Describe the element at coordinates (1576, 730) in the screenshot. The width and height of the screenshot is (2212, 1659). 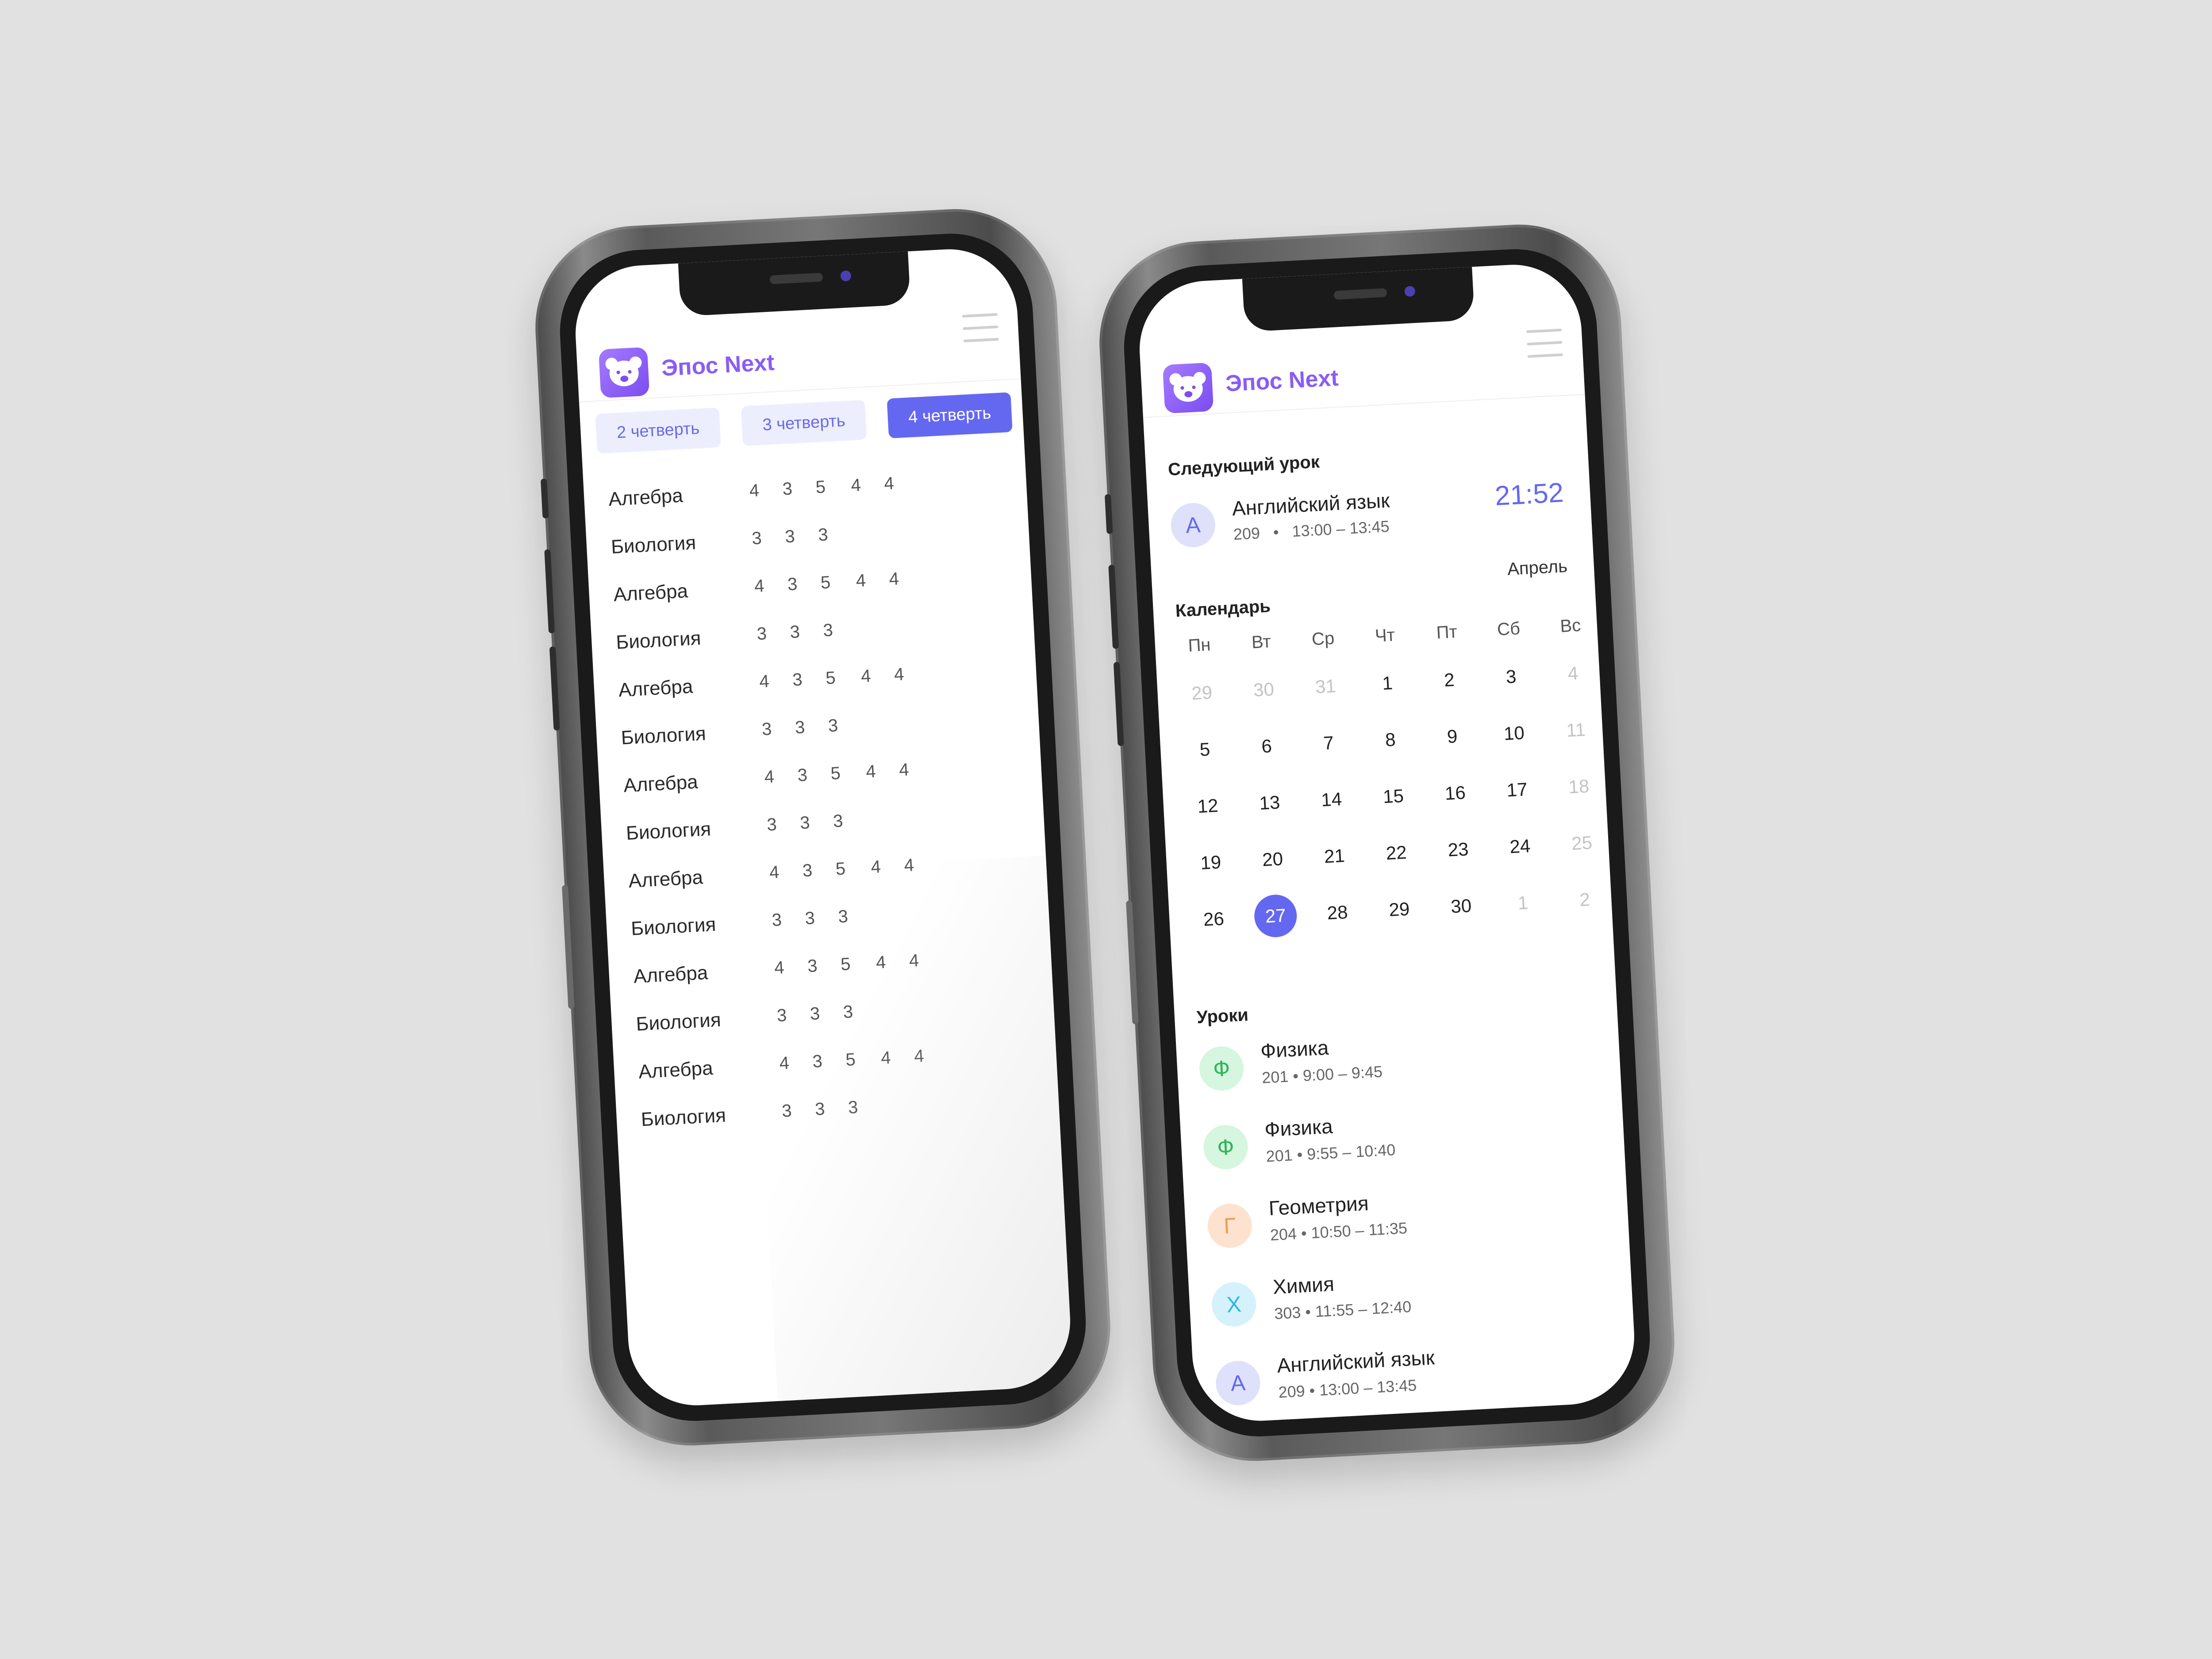
I see `calendar-day: 11` at that location.